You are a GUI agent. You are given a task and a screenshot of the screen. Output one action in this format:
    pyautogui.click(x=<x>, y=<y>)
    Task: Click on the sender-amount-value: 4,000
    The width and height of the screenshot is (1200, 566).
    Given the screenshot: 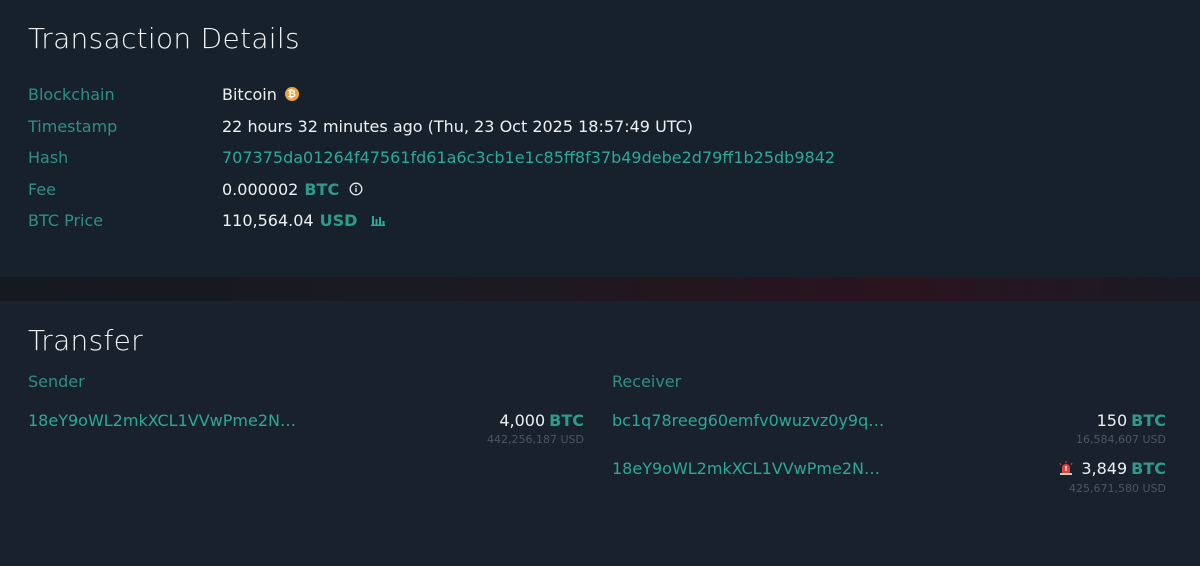 What is the action you would take?
    pyautogui.click(x=522, y=420)
    